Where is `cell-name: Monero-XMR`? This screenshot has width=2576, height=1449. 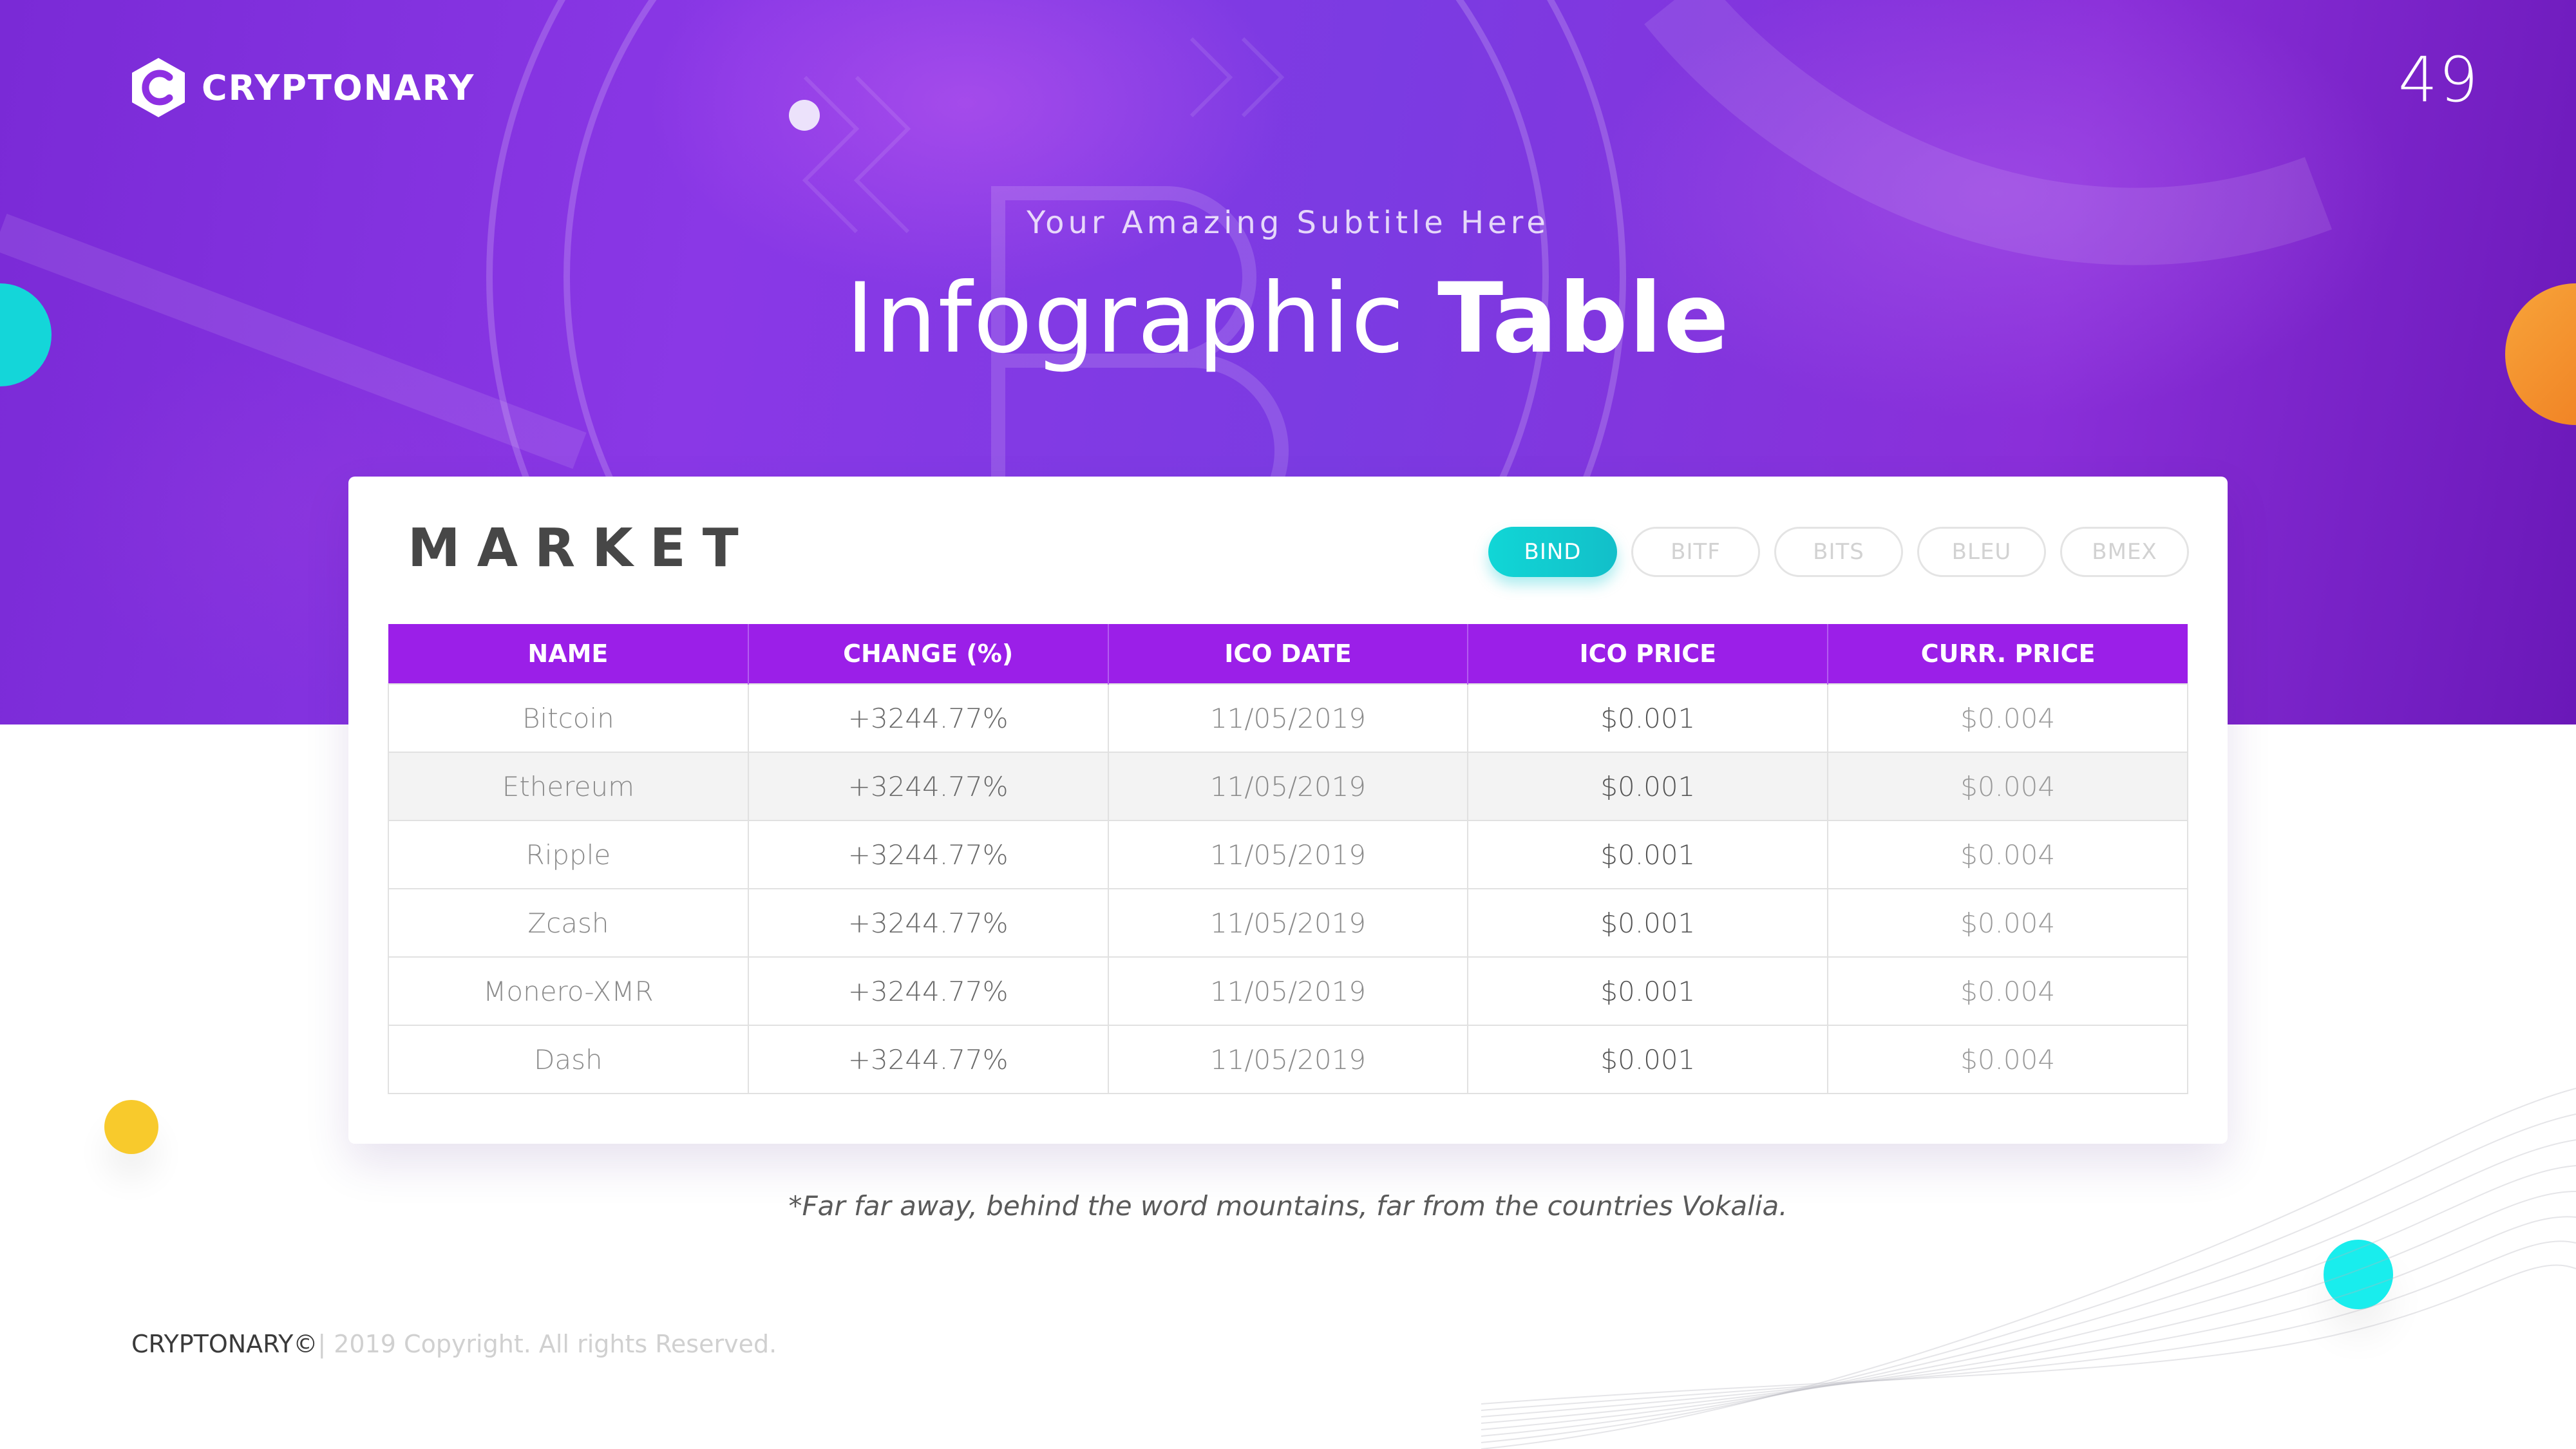
cell-name: Monero-XMR is located at coordinates (569, 991).